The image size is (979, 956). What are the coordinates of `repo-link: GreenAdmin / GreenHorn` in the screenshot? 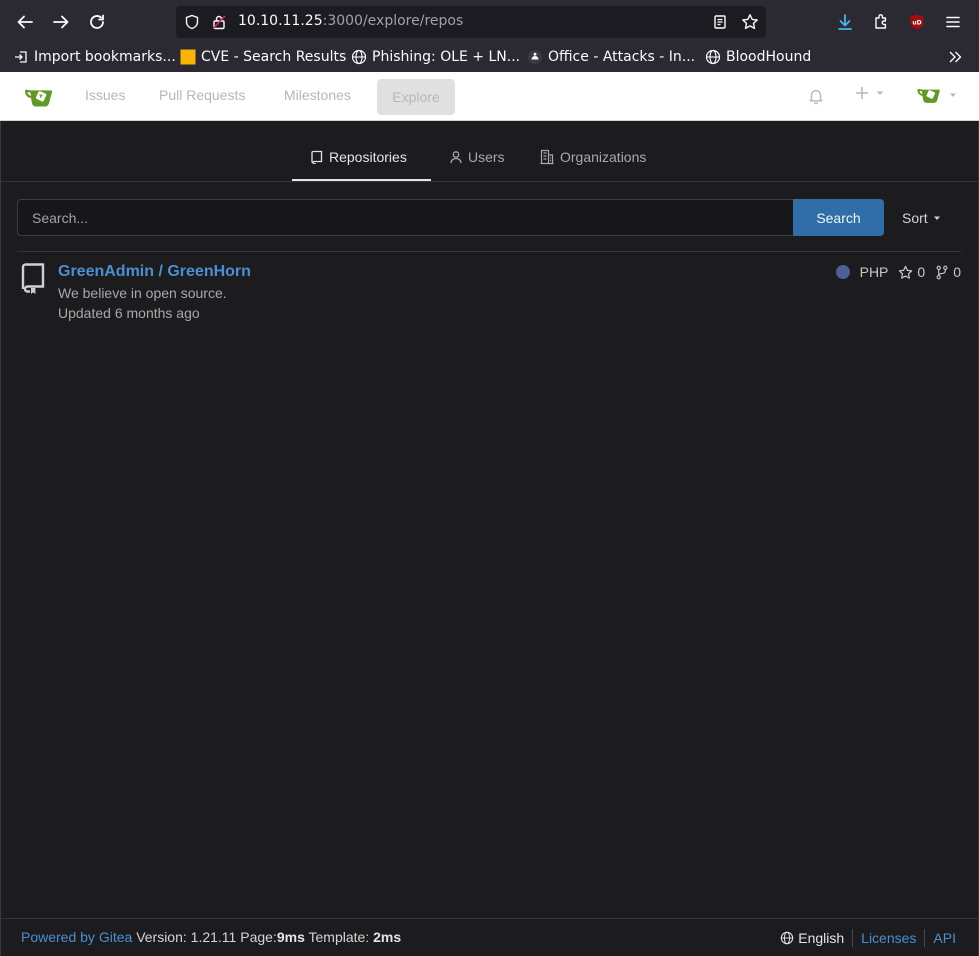 It's located at (154, 272).